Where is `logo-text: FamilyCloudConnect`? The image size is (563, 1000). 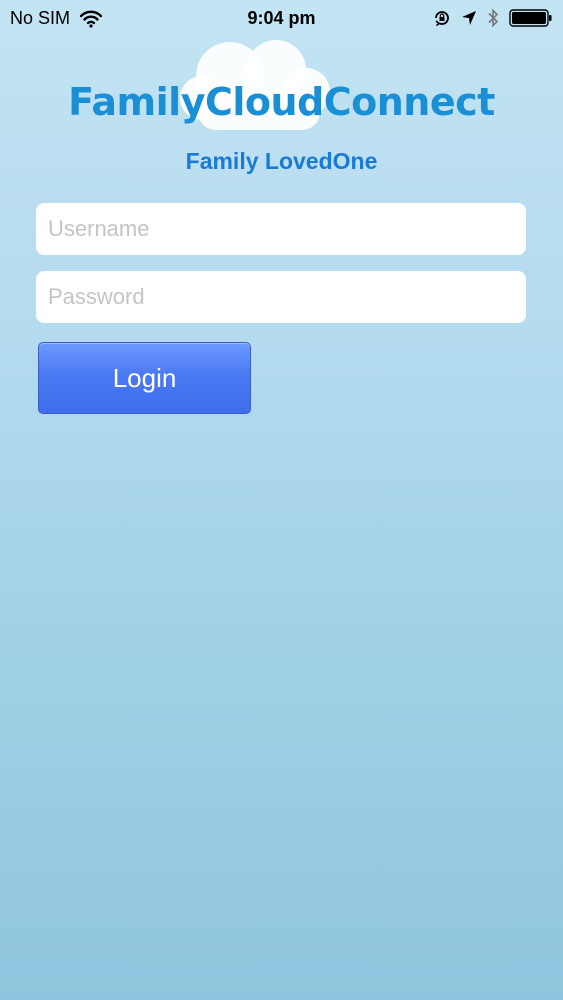 logo-text: FamilyCloudConnect is located at coordinates (281, 102).